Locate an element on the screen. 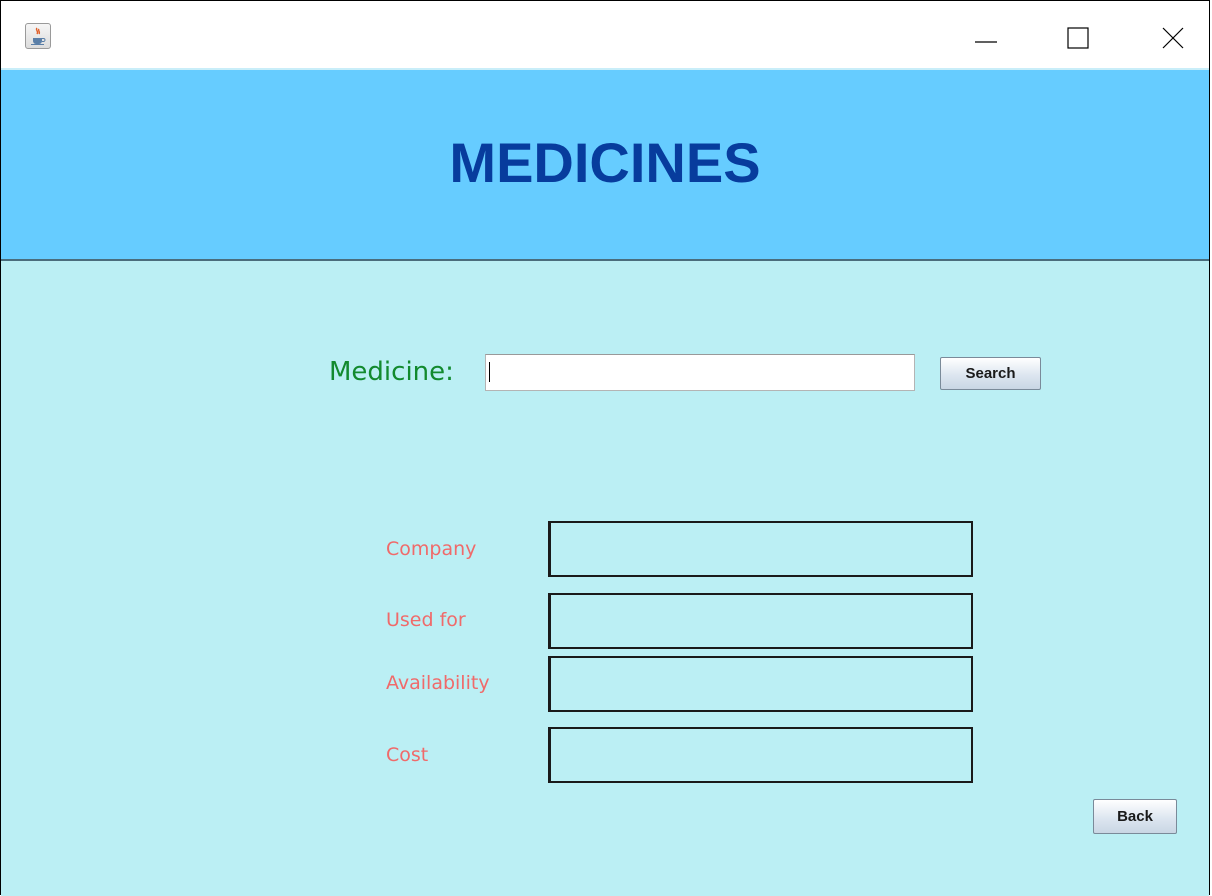 The height and width of the screenshot is (896, 1212). page-title: MEDICINES is located at coordinates (605, 162).